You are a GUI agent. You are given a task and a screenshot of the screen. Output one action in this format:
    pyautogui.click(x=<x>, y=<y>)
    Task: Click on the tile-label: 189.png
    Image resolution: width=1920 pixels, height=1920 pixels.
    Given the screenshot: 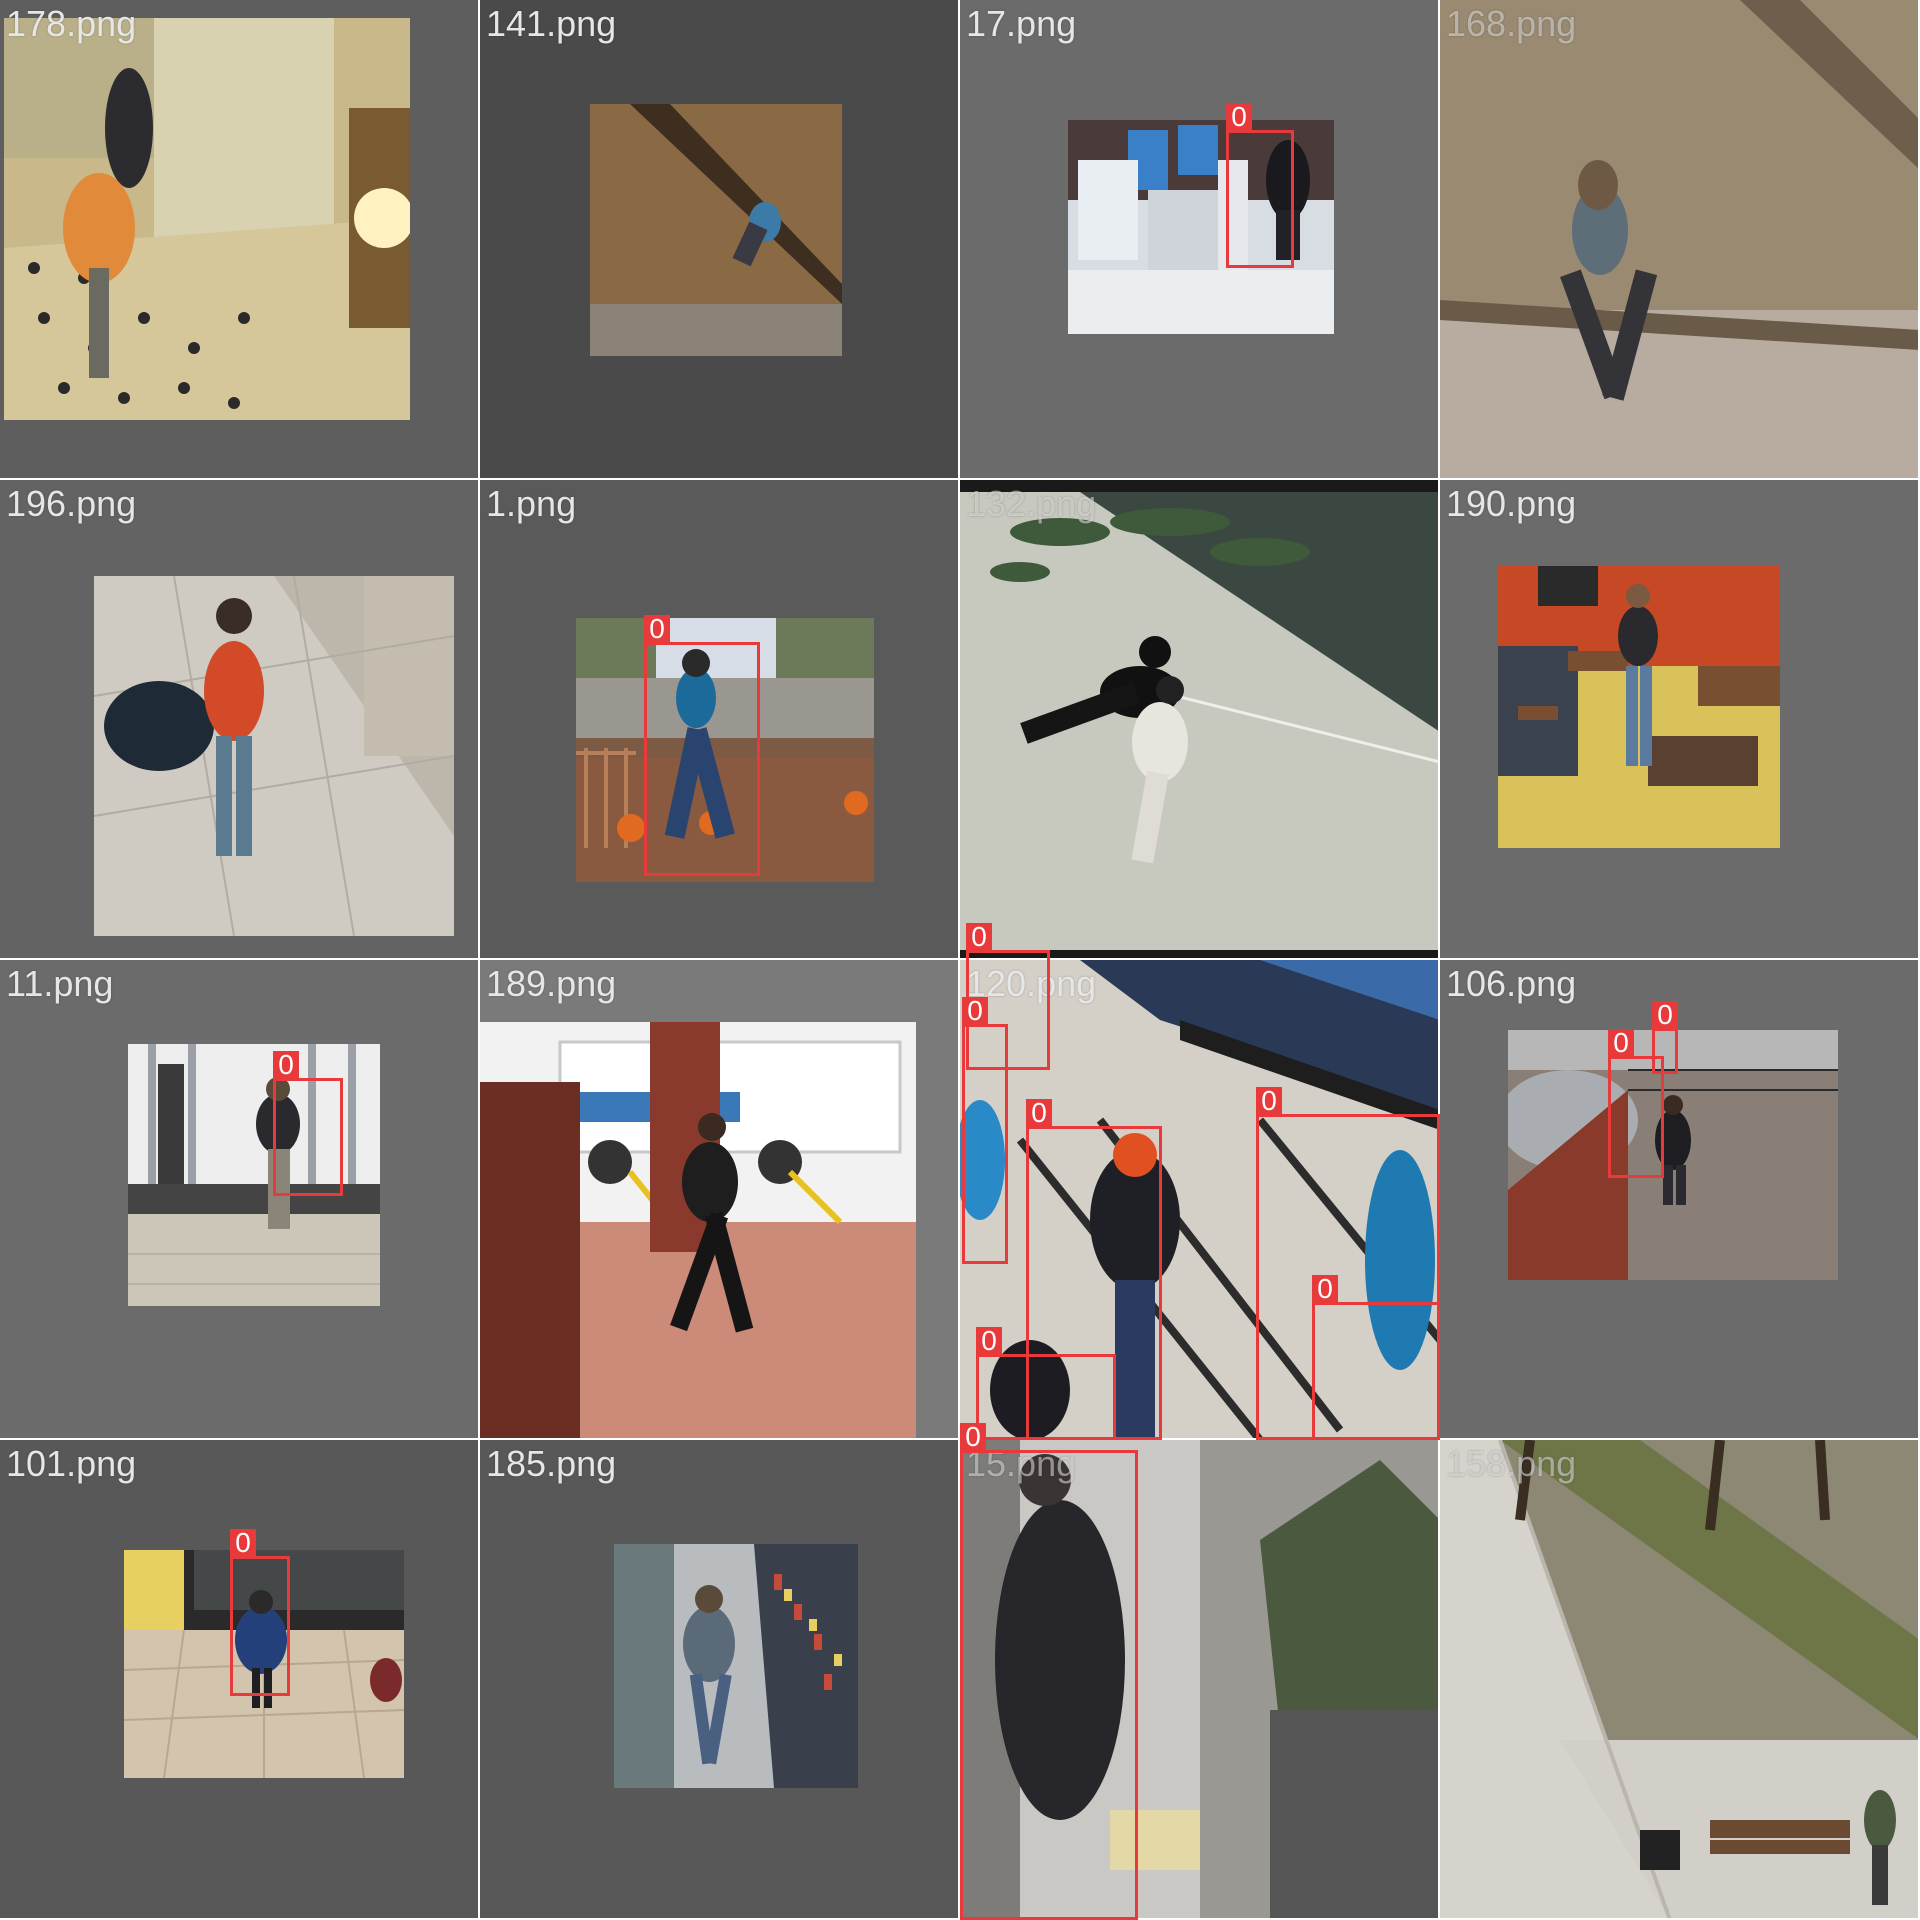 What is the action you would take?
    pyautogui.click(x=551, y=983)
    